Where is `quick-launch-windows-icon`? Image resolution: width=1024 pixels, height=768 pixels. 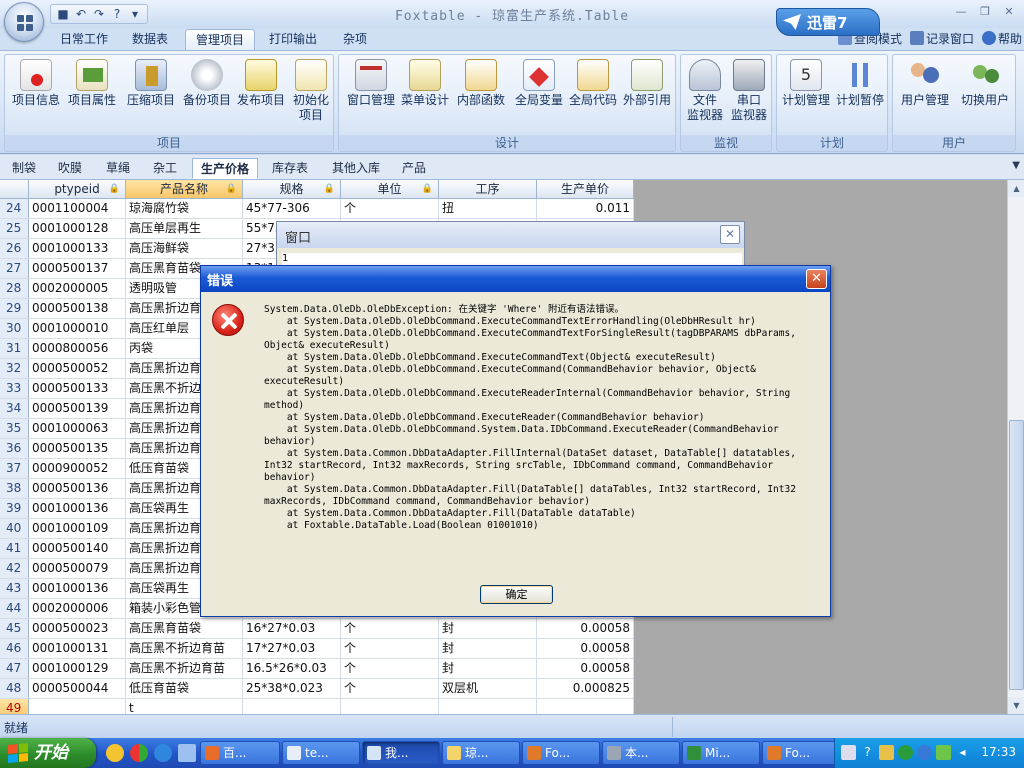
quick-launch-windows-icon is located at coordinates (139, 753).